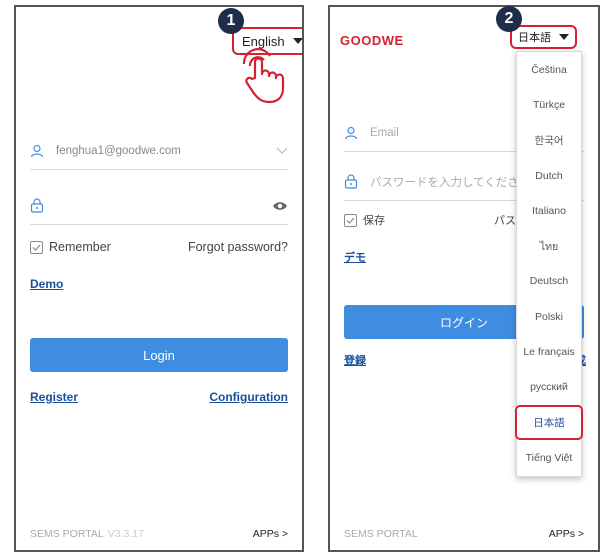 This screenshot has height=557, width=608. What do you see at coordinates (355, 360) in the screenshot?
I see `register-link: 登録` at bounding box center [355, 360].